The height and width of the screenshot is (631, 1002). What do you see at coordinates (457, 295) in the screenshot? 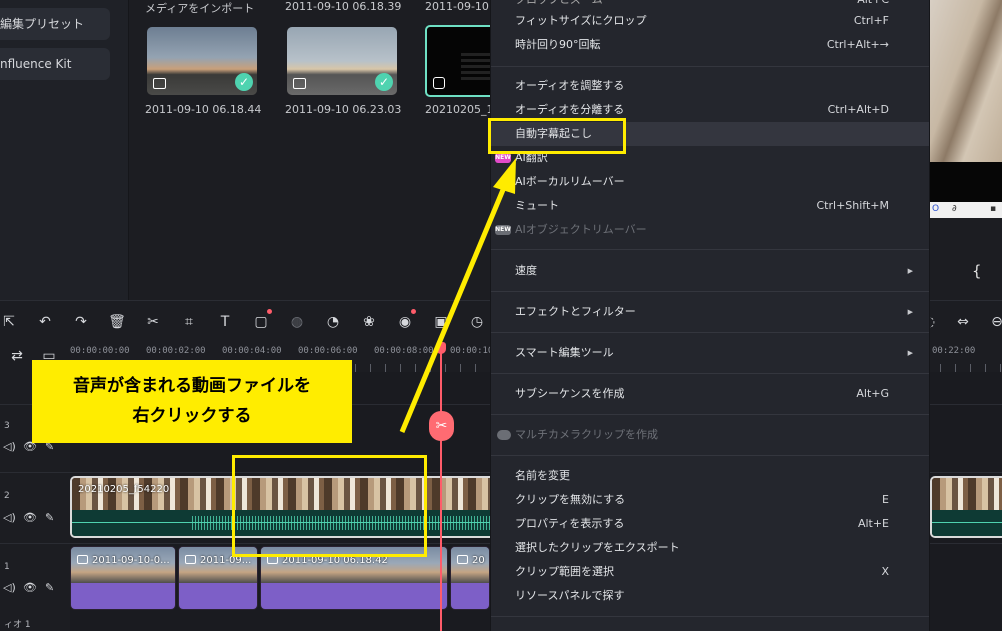
I see `annotation-arrow` at bounding box center [457, 295].